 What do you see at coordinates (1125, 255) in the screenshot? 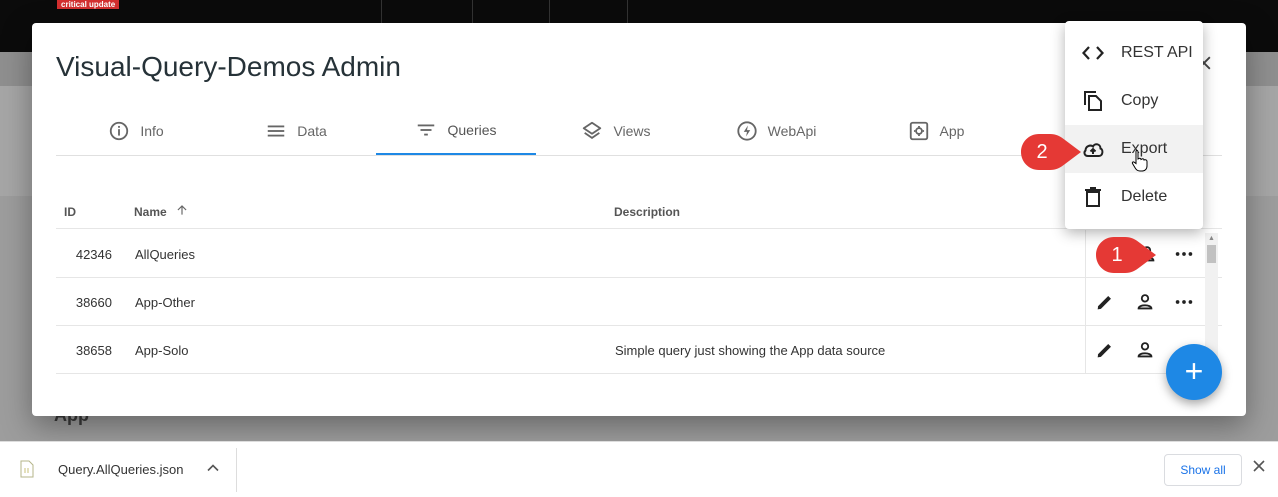
I see `callout-1: 1` at bounding box center [1125, 255].